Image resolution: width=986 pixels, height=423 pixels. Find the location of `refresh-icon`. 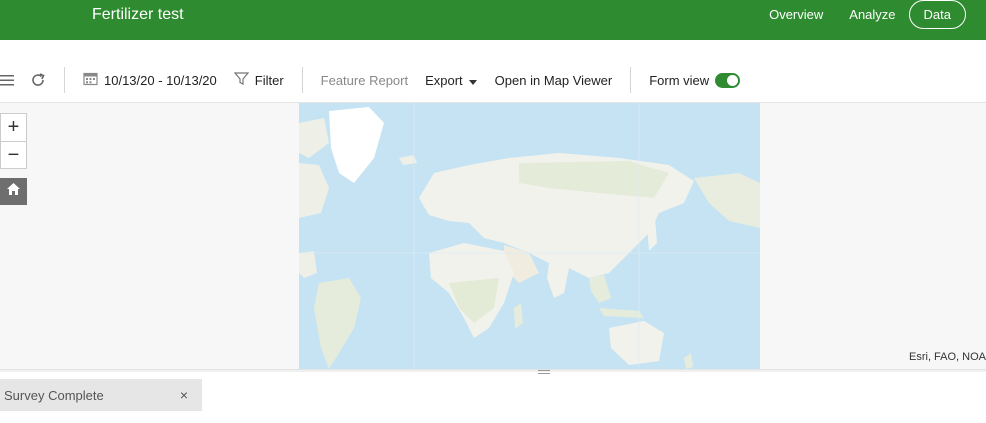

refresh-icon is located at coordinates (38, 80).